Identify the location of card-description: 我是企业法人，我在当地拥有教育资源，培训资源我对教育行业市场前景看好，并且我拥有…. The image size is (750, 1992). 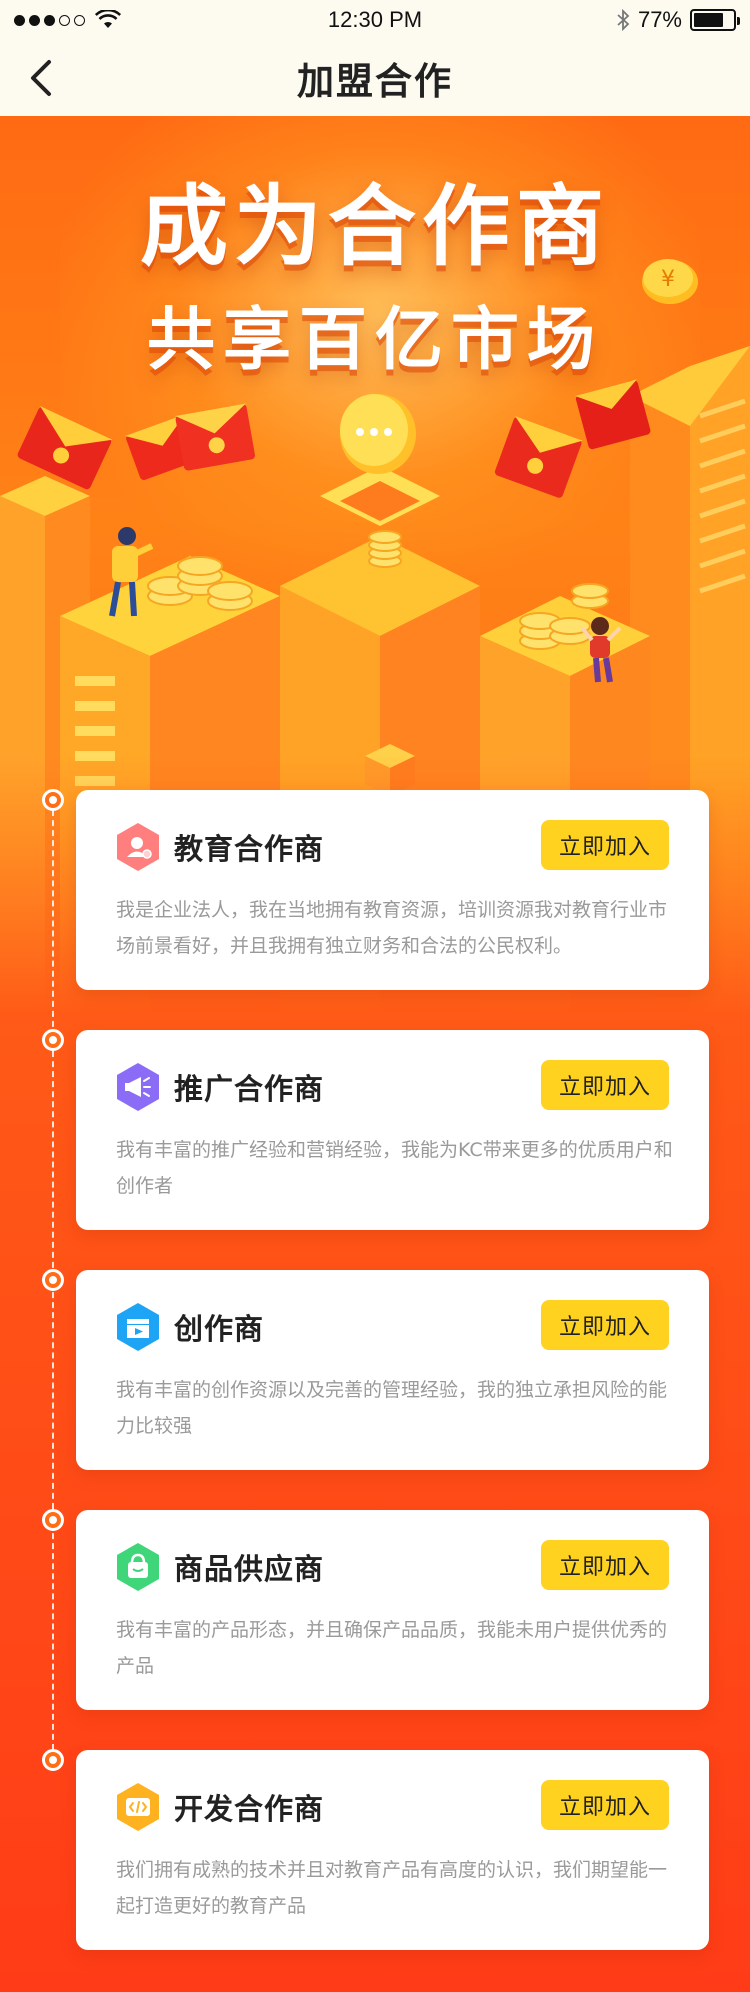
(392, 928).